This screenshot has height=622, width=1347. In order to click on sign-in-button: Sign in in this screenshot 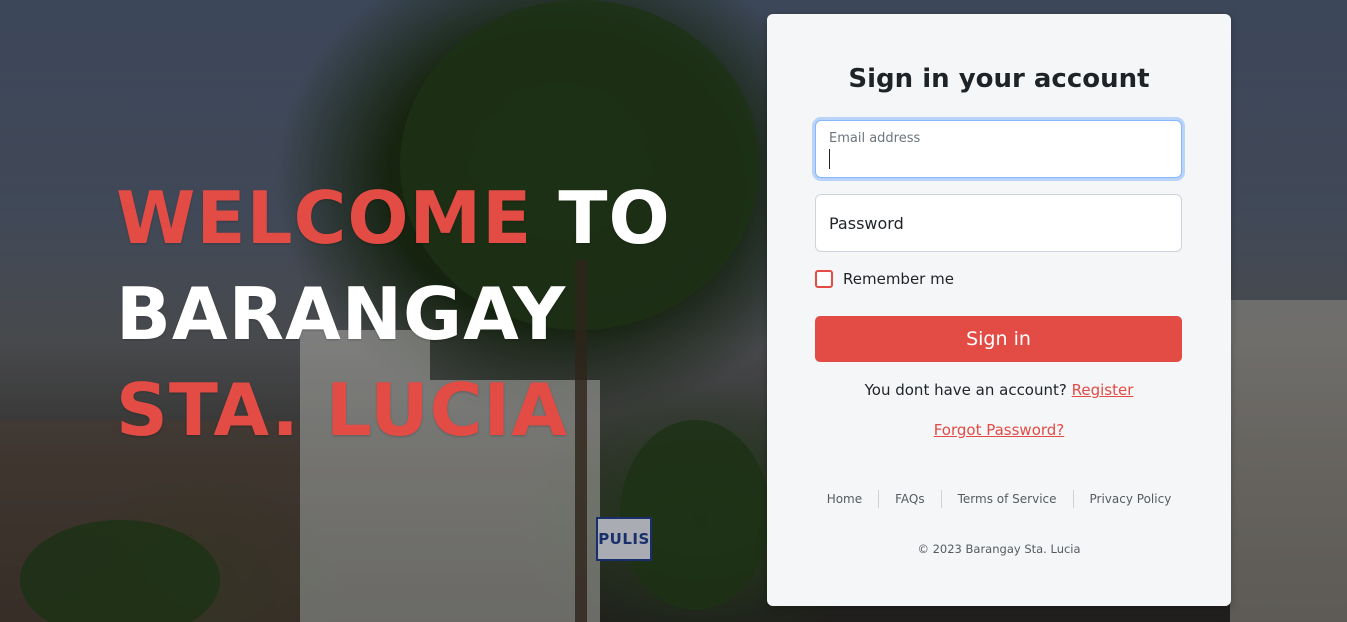, I will do `click(998, 339)`.